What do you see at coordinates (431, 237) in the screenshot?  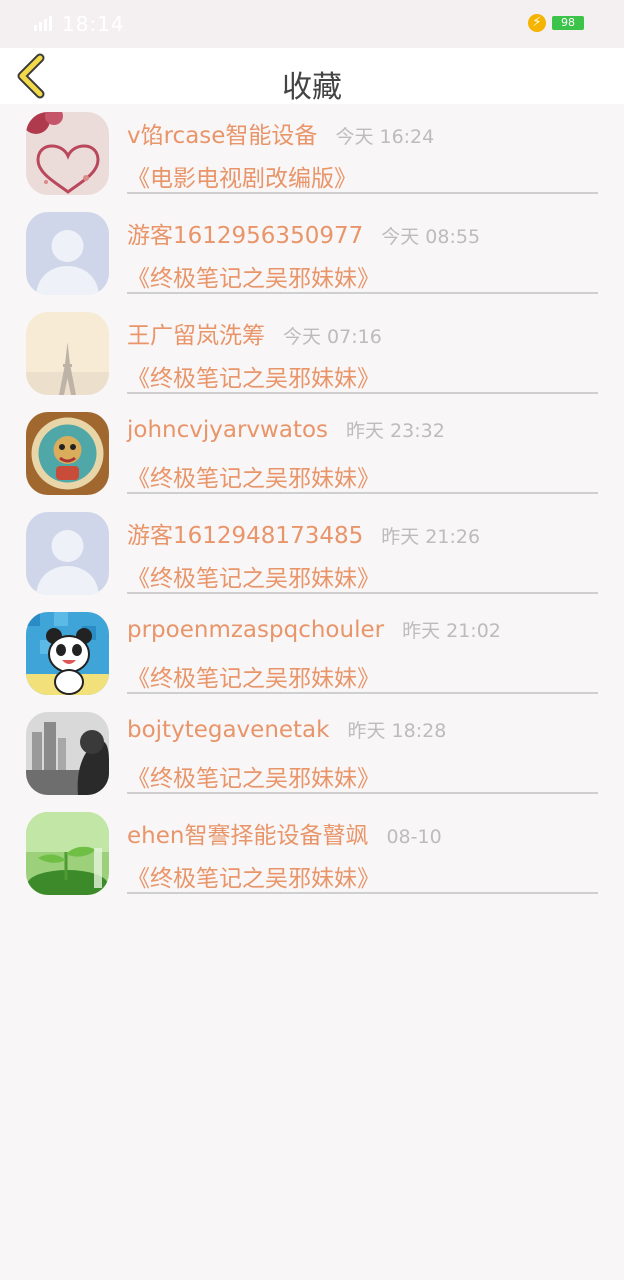 I see `timestamp: 今天 08:55` at bounding box center [431, 237].